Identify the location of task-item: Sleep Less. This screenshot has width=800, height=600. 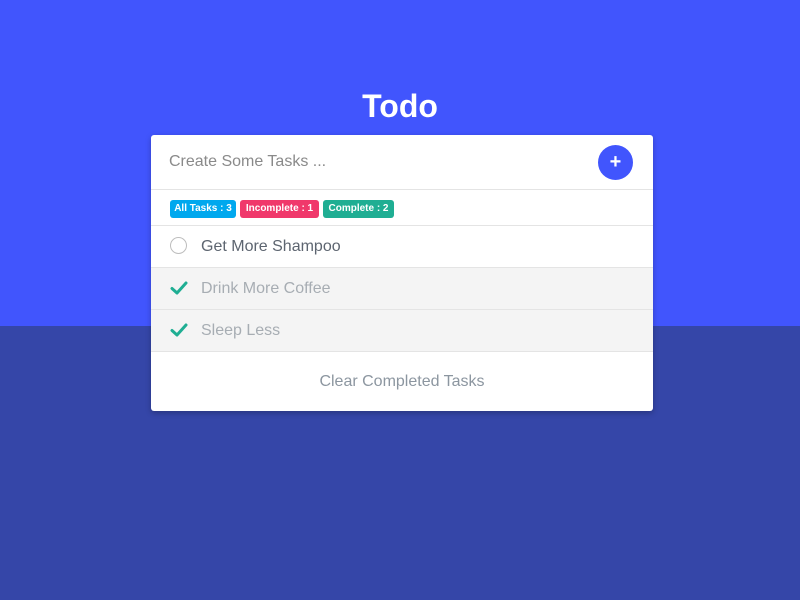
(402, 331).